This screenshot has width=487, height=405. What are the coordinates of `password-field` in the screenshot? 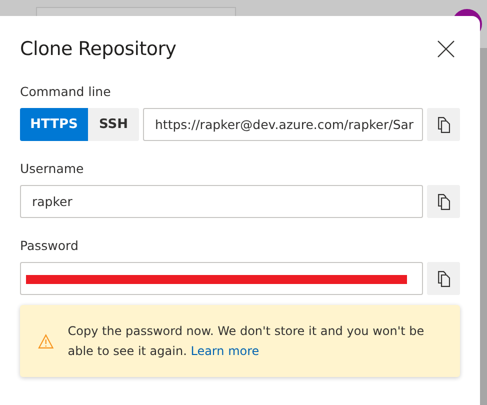 It's located at (221, 278).